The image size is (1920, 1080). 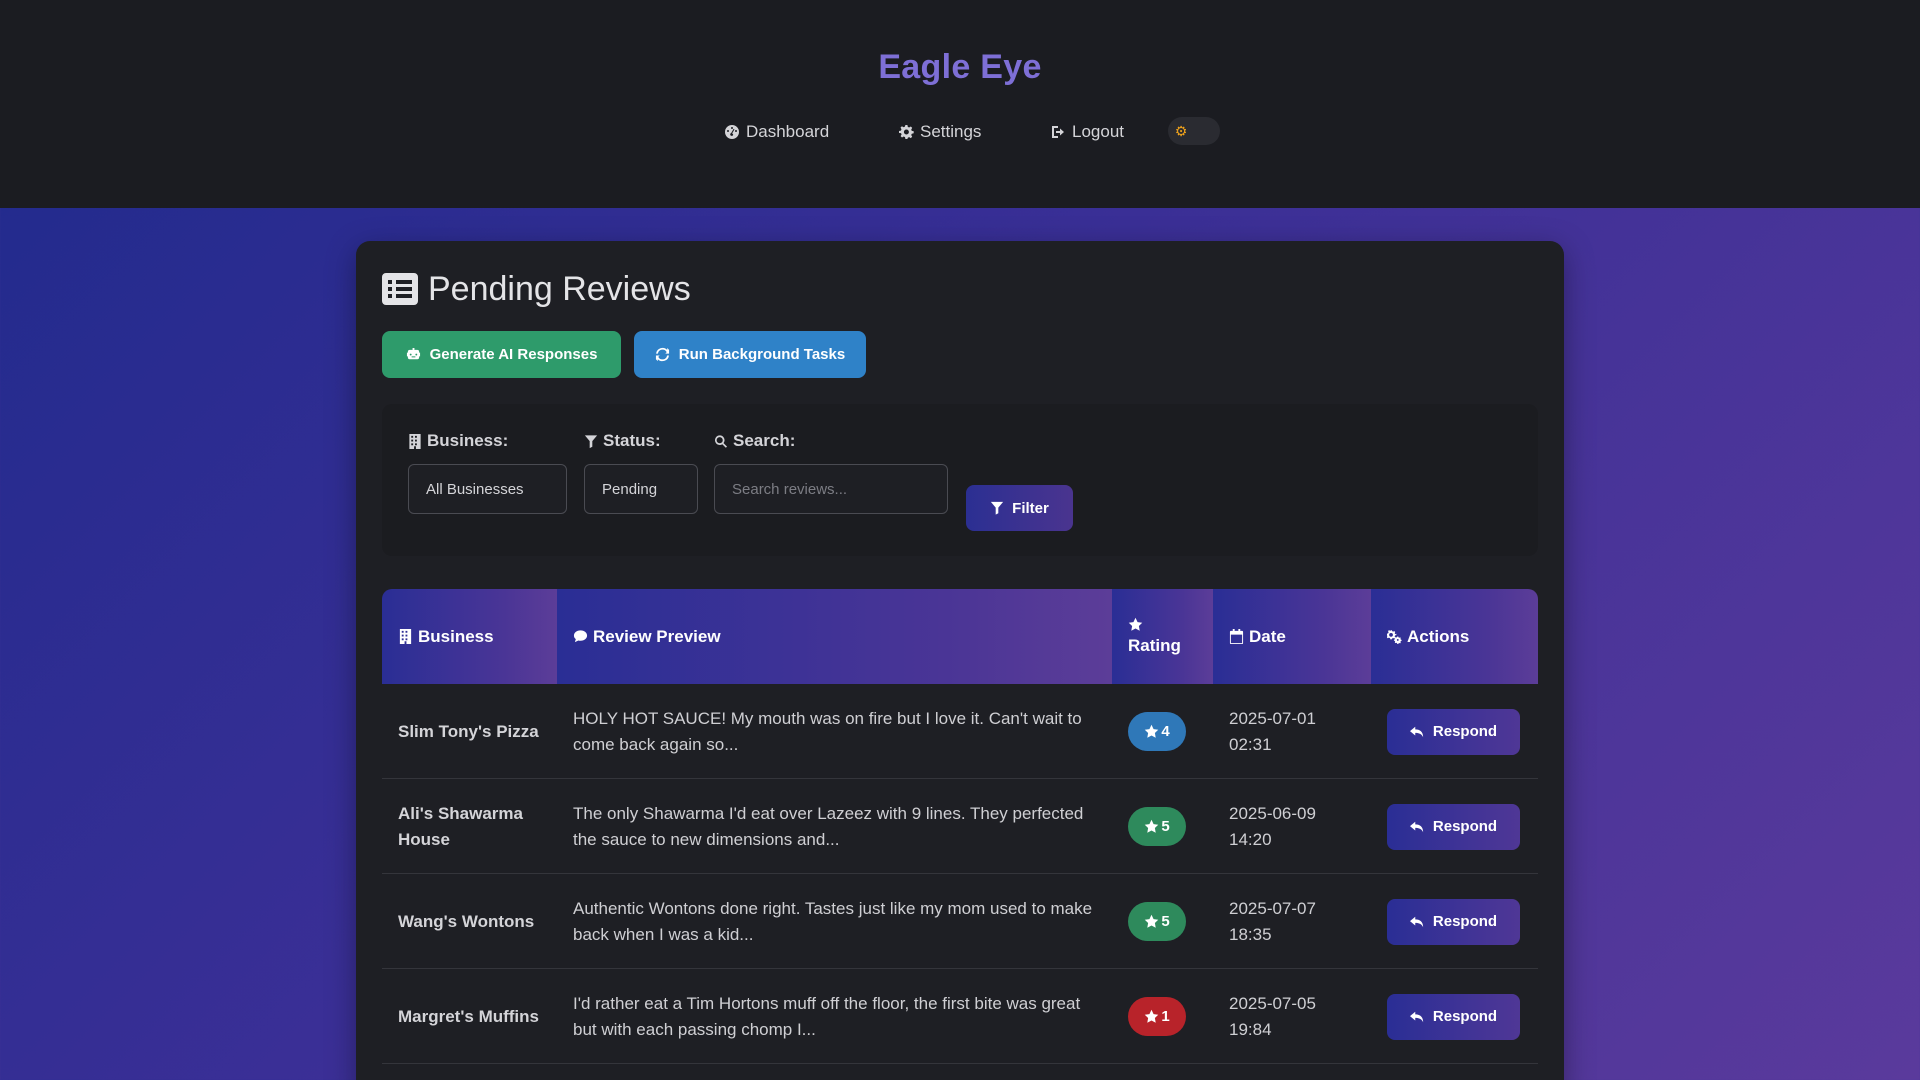 I want to click on status-filter-label: Status:, so click(x=622, y=441).